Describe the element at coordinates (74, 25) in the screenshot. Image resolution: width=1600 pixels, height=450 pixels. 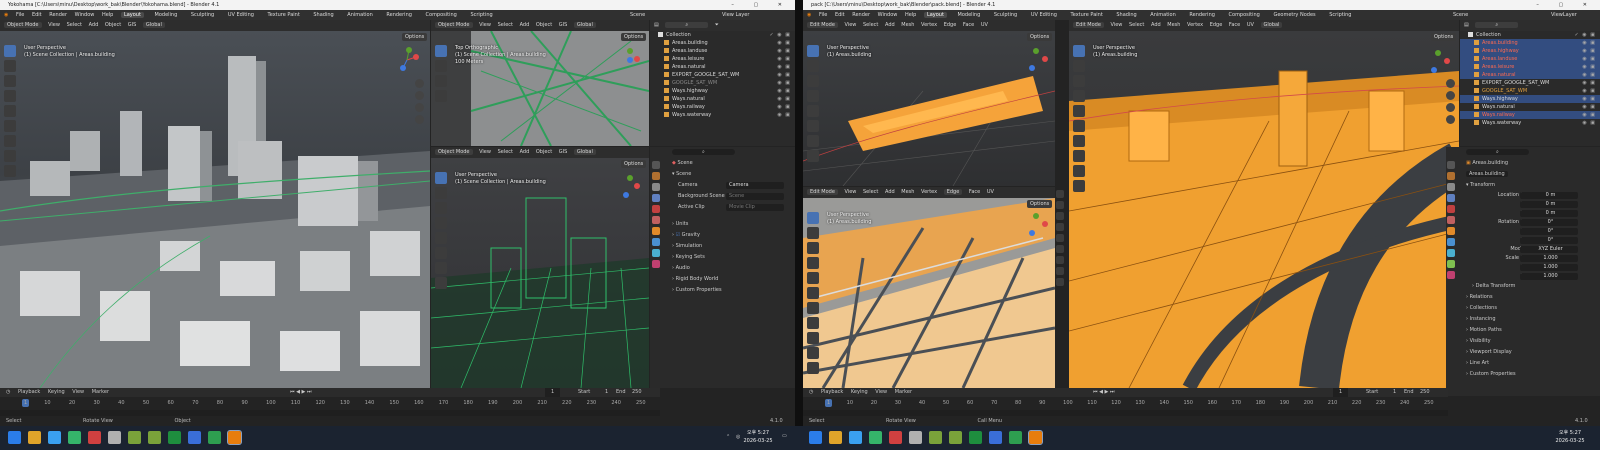
I see `menu-select: Select` at that location.